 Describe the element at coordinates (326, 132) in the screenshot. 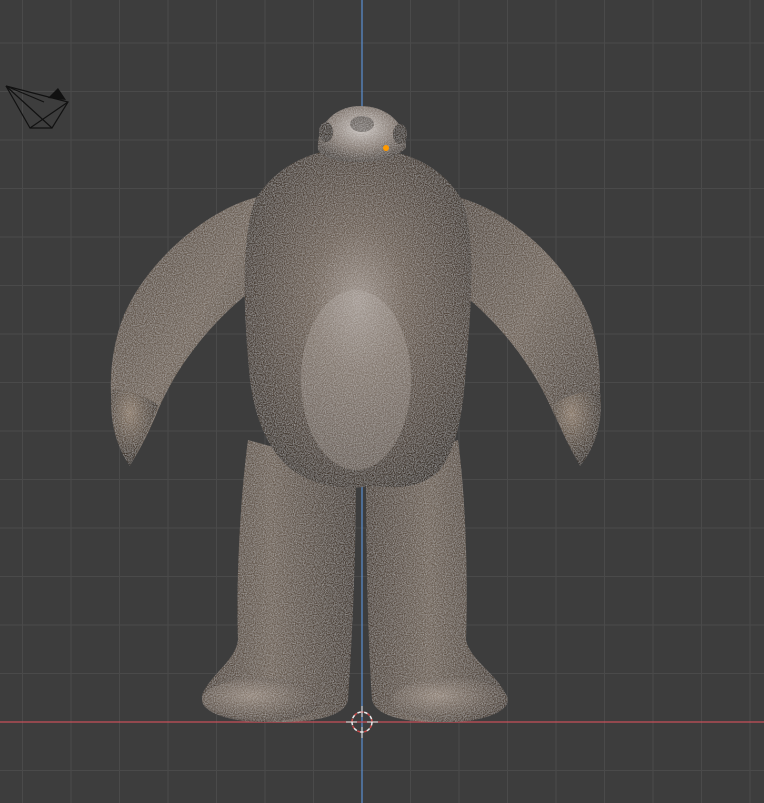

I see `left-ear` at that location.